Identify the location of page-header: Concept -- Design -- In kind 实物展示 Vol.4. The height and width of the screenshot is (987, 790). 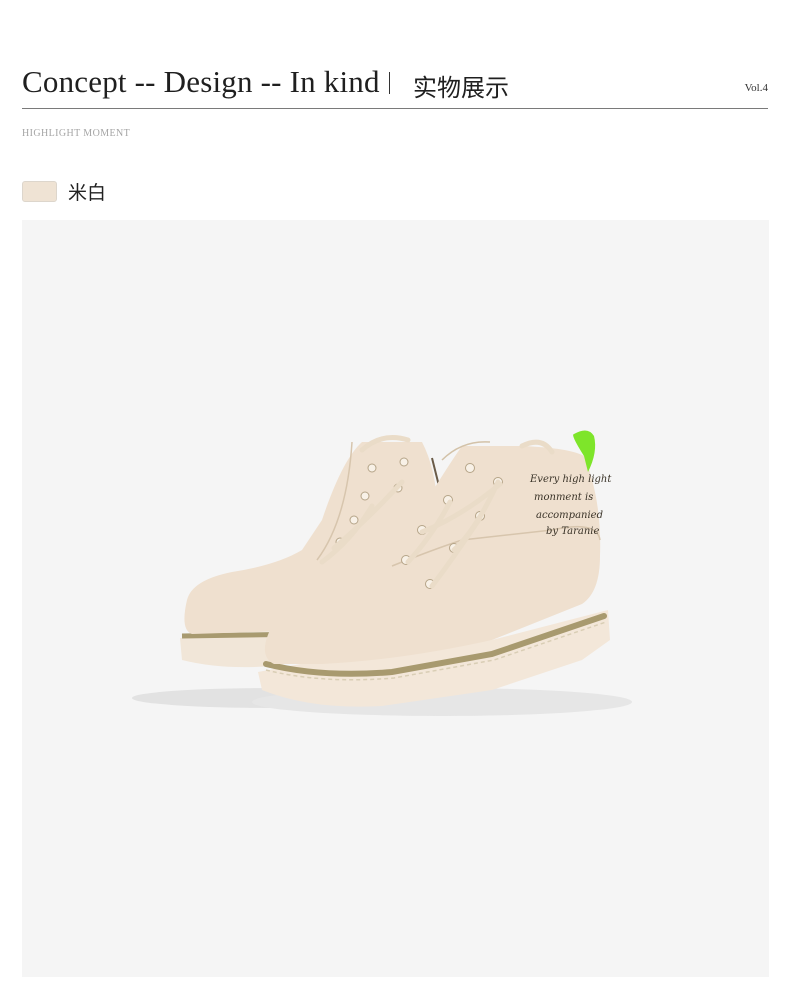
(395, 84).